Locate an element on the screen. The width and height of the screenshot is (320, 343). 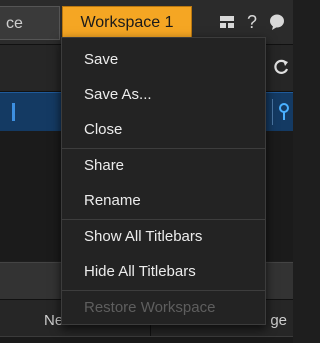
tab-previous-label: ce is located at coordinates (14, 23).